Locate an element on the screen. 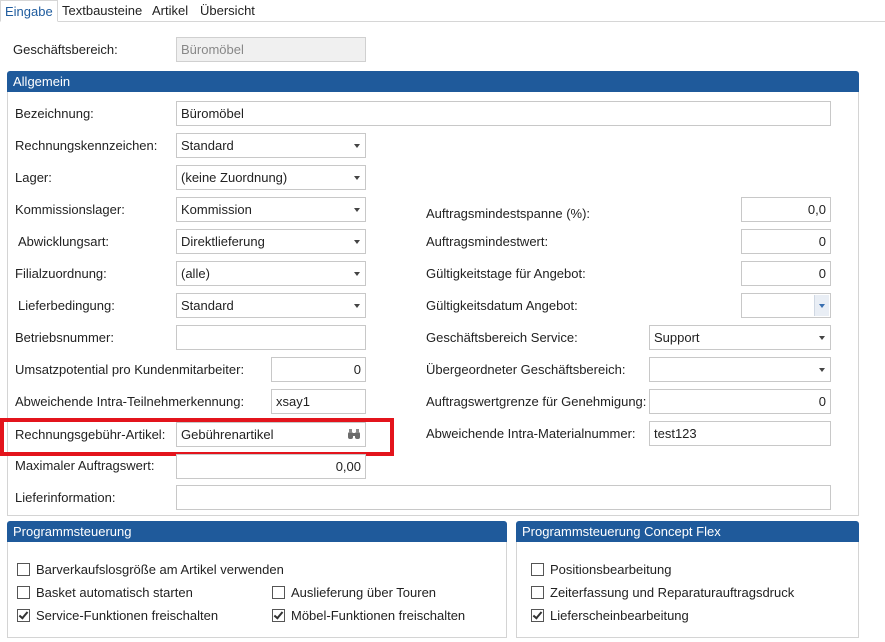 The height and width of the screenshot is (642, 885). rechnungskennzeichen-label: Rechnungskennzeichen: is located at coordinates (86, 145).